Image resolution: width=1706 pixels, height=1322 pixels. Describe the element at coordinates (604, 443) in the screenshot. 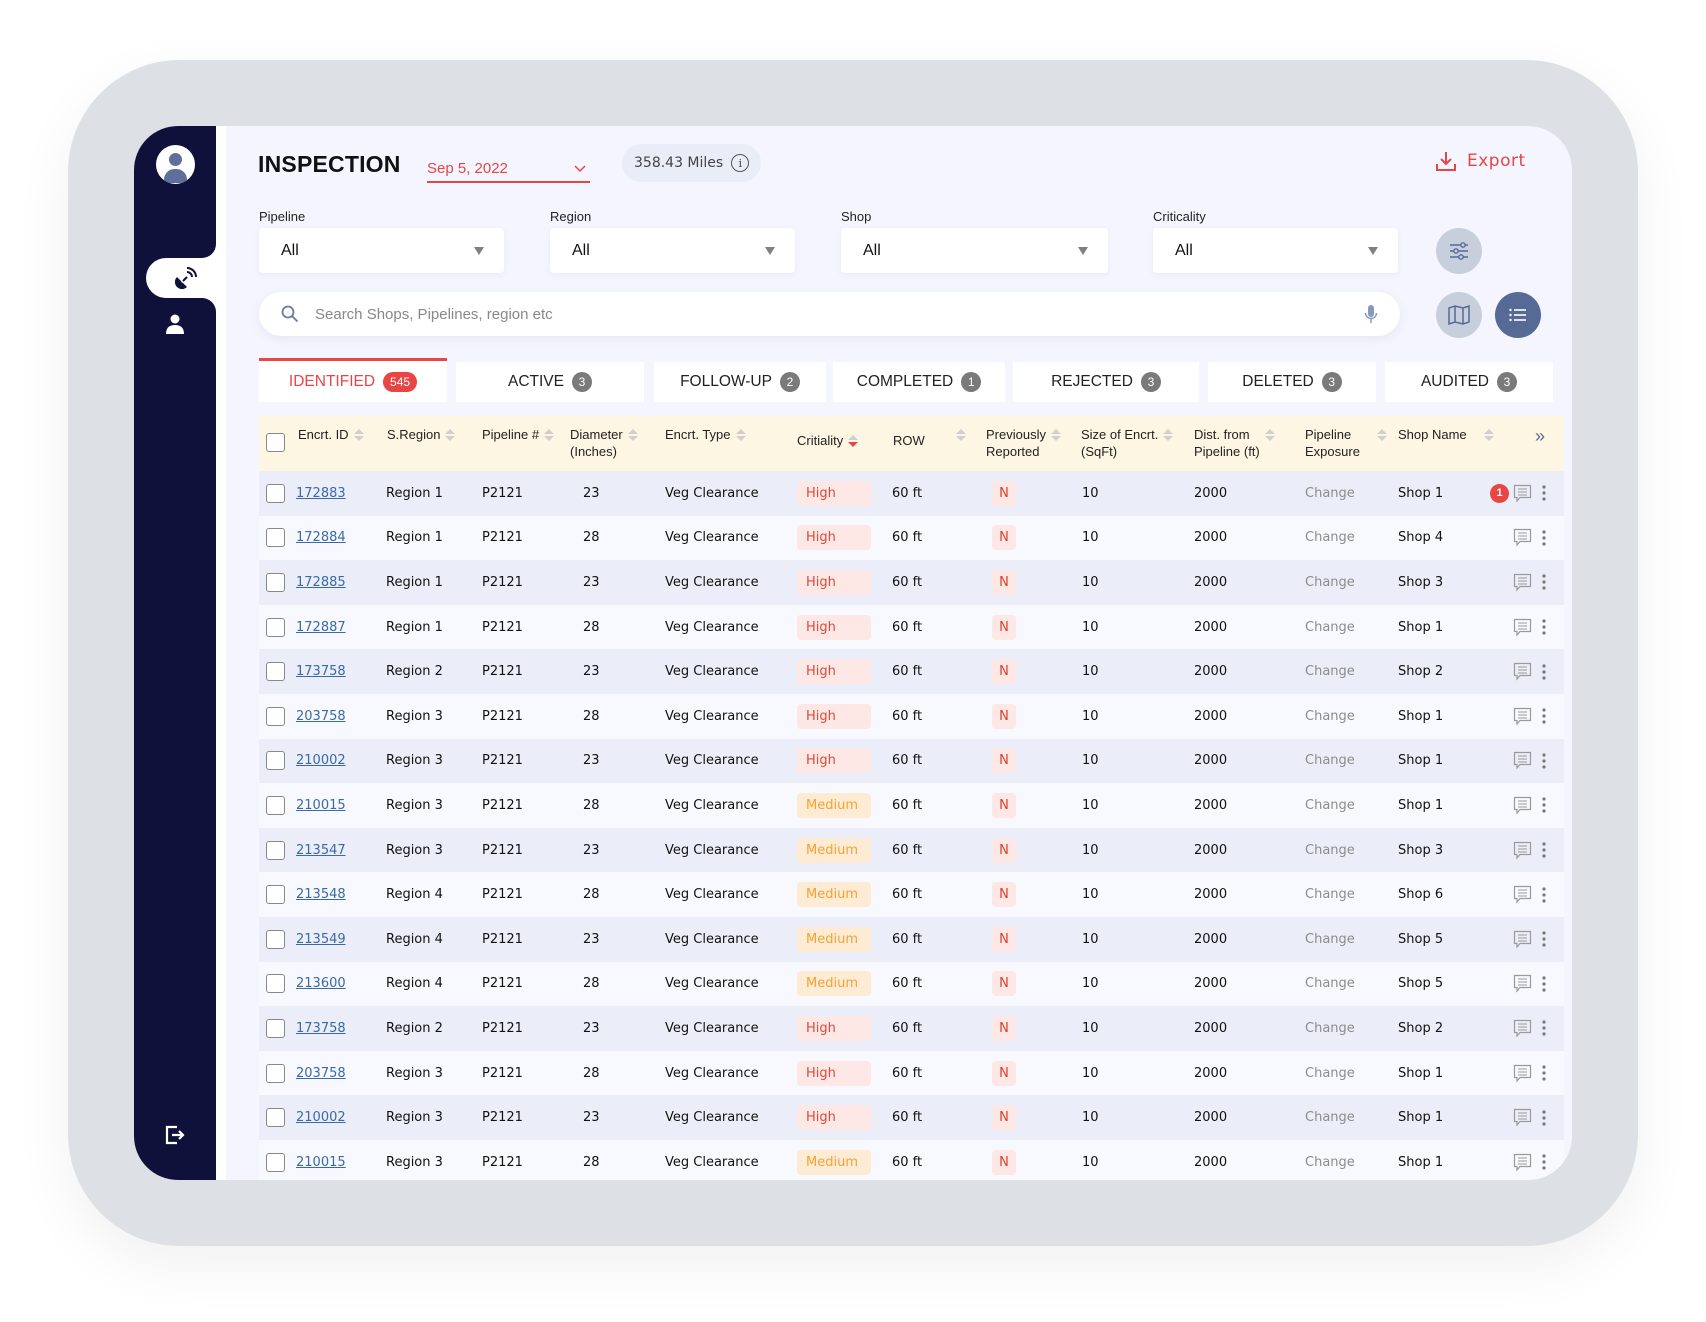

I see `column-diameter: Diameter (Inches)` at that location.